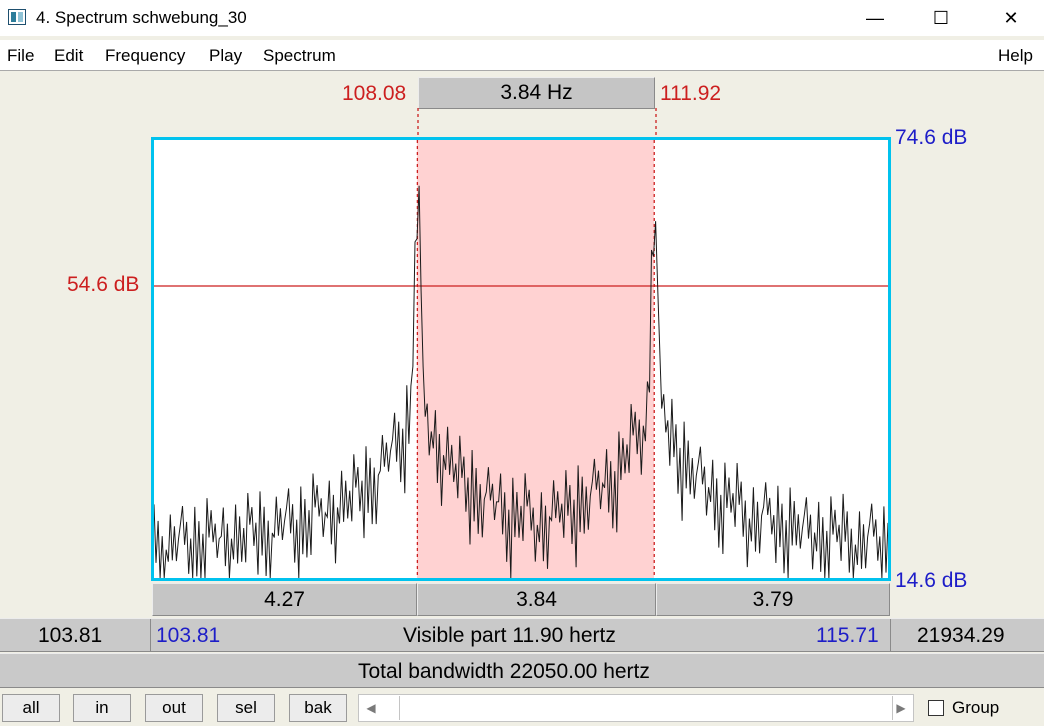 The height and width of the screenshot is (726, 1044). What do you see at coordinates (901, 708) in the screenshot?
I see `scroll-right-icon: ▶` at bounding box center [901, 708].